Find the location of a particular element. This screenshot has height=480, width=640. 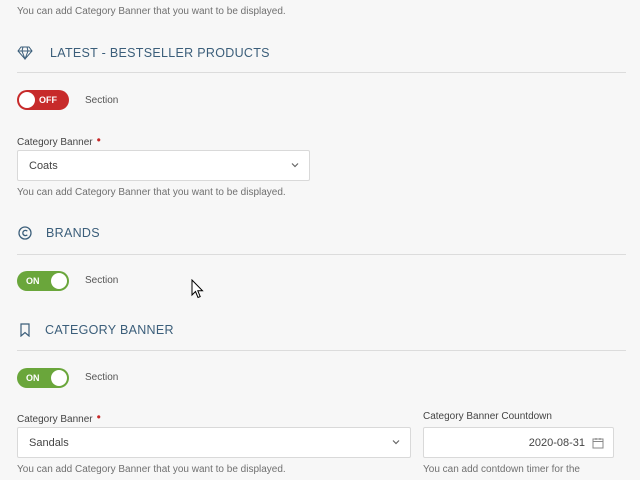

copyright-icon is located at coordinates (25, 233).